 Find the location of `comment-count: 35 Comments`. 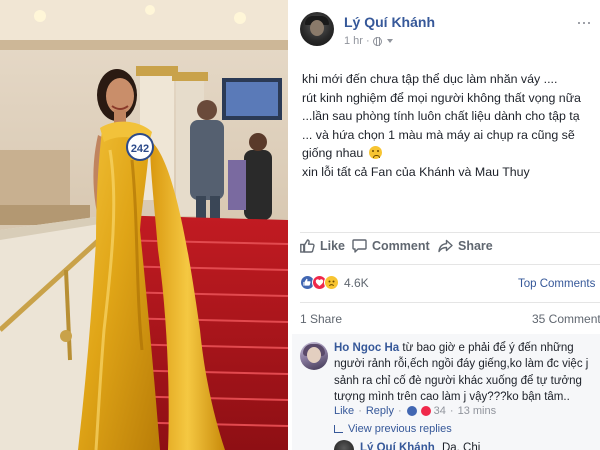

comment-count: 35 Comments is located at coordinates (566, 319).